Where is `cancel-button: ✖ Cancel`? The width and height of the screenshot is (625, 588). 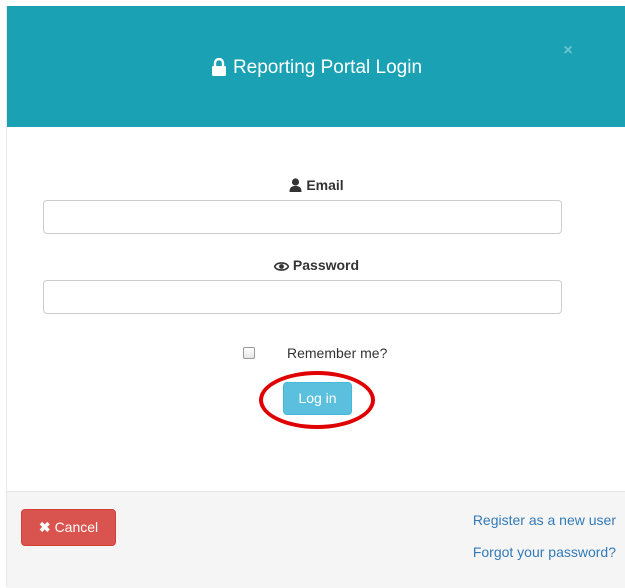
cancel-button: ✖ Cancel is located at coordinates (68, 527).